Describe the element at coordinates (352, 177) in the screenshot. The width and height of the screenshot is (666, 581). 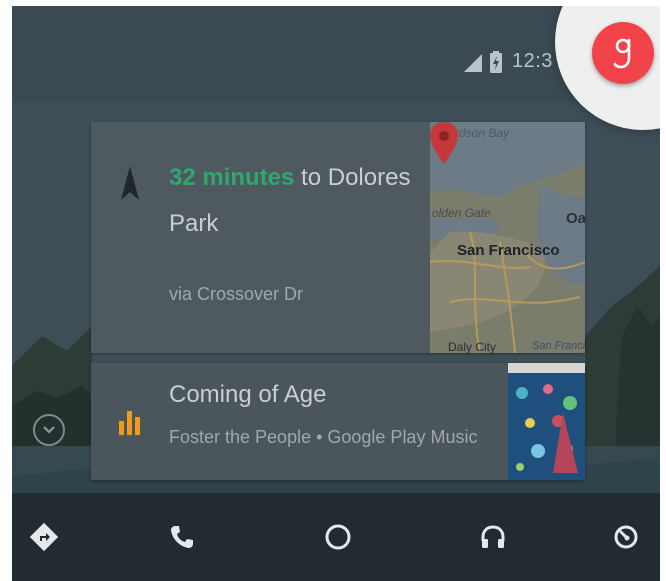
I see `destination-name: to Dolores` at that location.